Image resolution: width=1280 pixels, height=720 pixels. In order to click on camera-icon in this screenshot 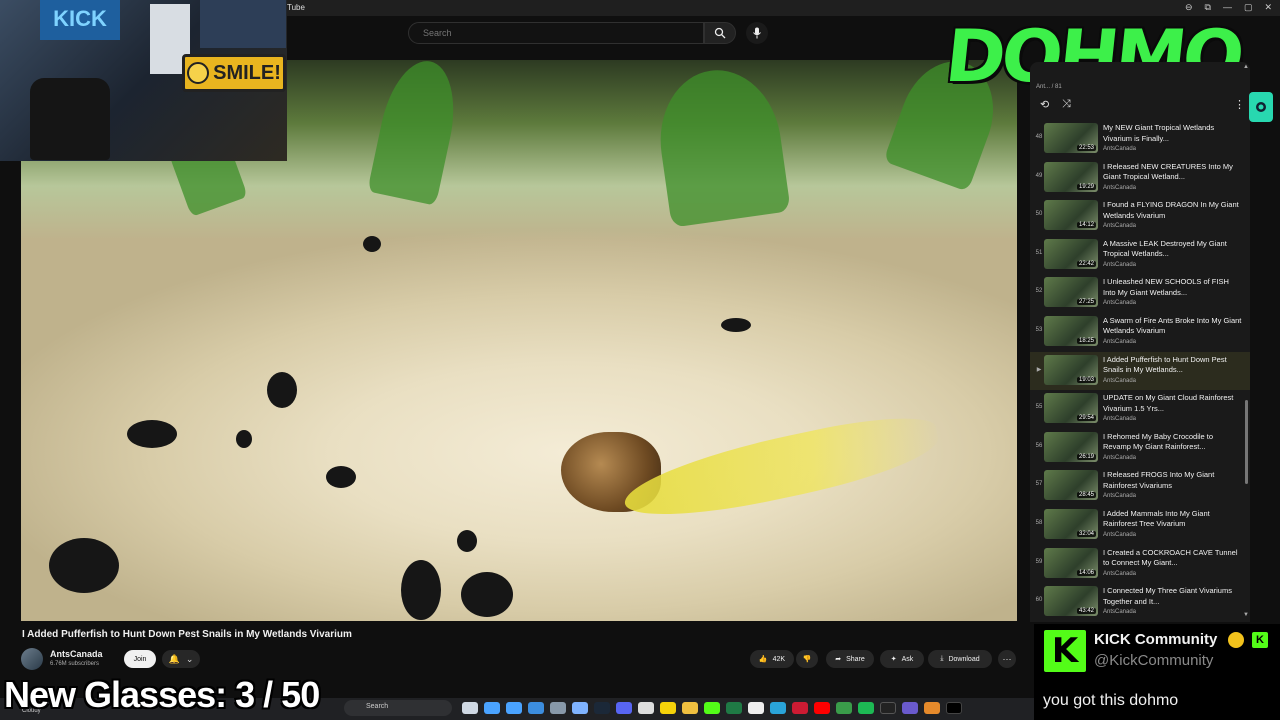, I will do `click(558, 708)`.